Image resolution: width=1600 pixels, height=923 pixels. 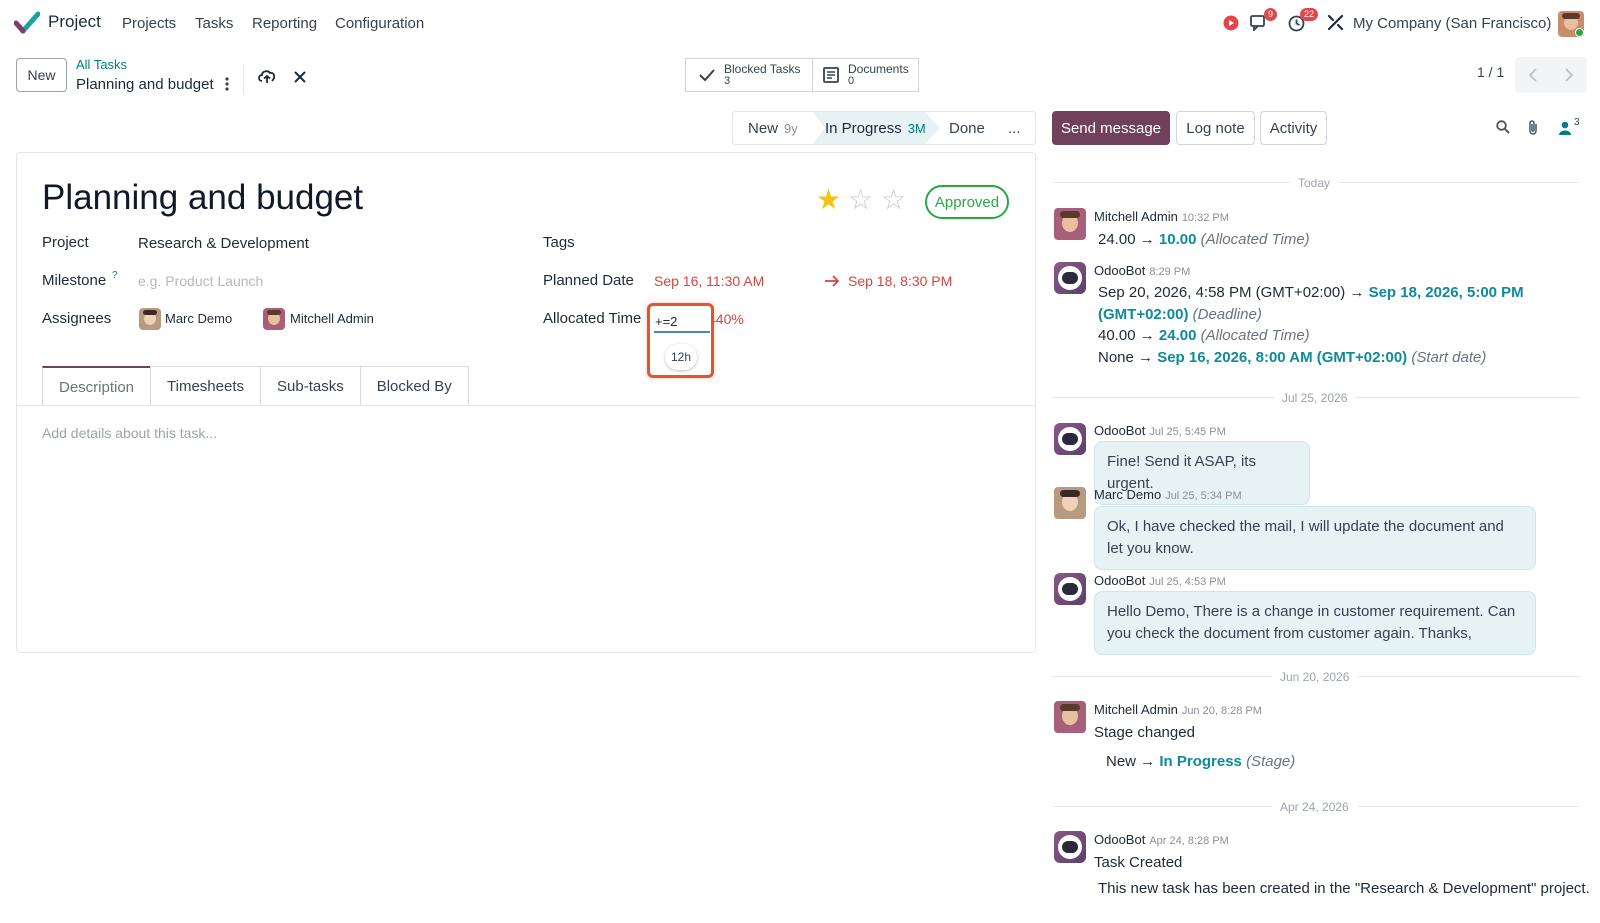 I want to click on date-separator: Today, so click(x=1314, y=183).